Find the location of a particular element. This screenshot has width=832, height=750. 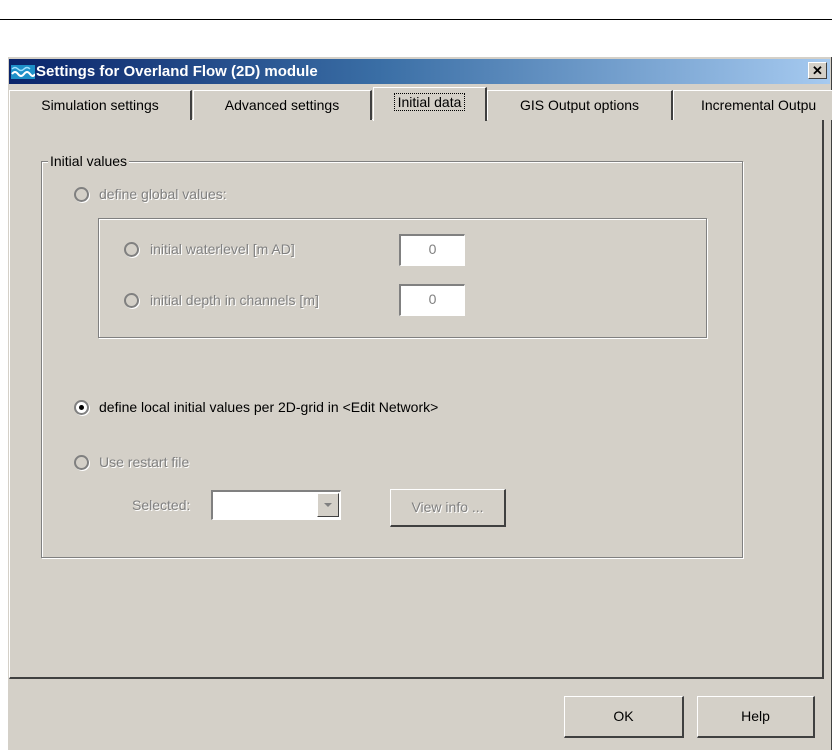

channel-depth-label: initial depth in channels [m] is located at coordinates (234, 300).